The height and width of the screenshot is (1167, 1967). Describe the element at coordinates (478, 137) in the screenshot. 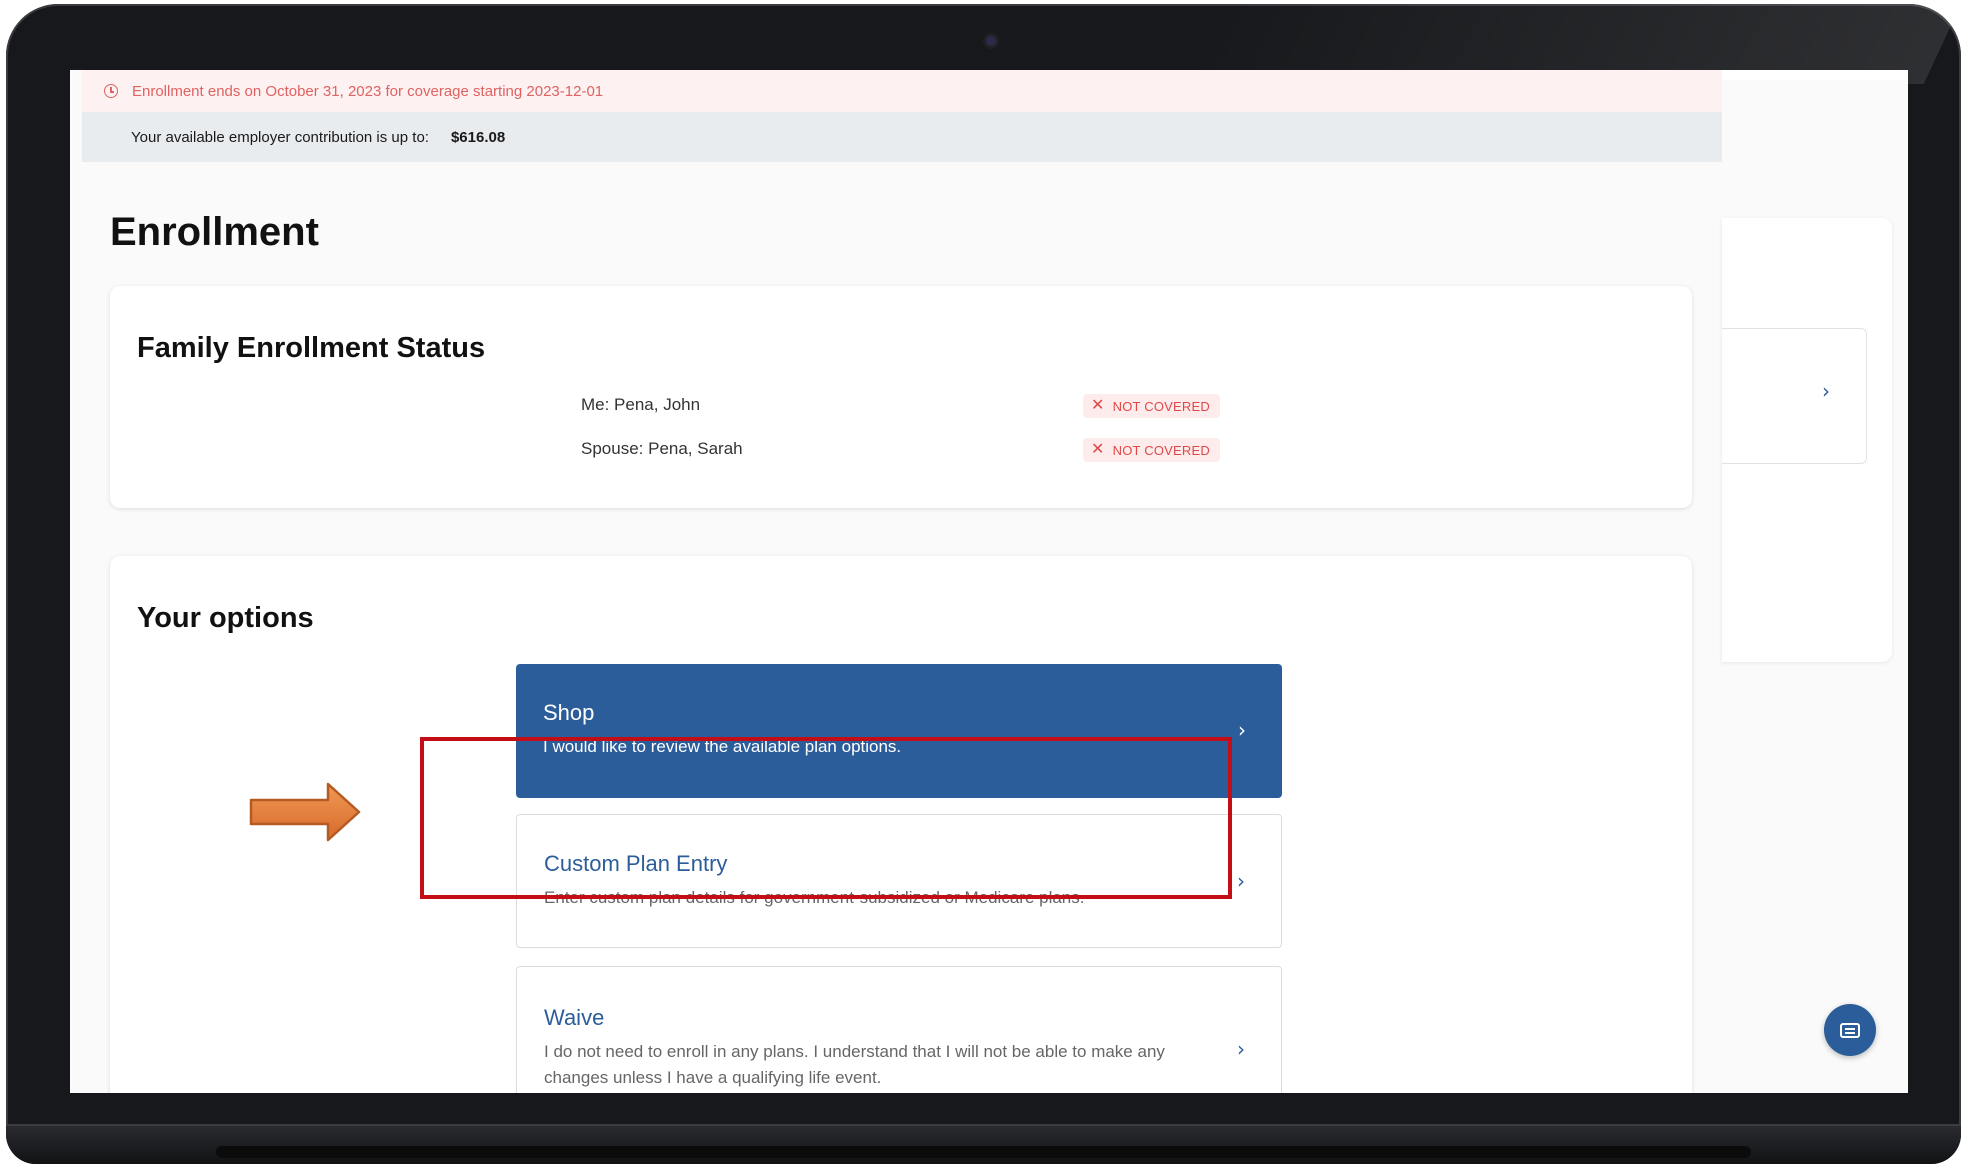

I see `contribution-amount: $616.08` at that location.